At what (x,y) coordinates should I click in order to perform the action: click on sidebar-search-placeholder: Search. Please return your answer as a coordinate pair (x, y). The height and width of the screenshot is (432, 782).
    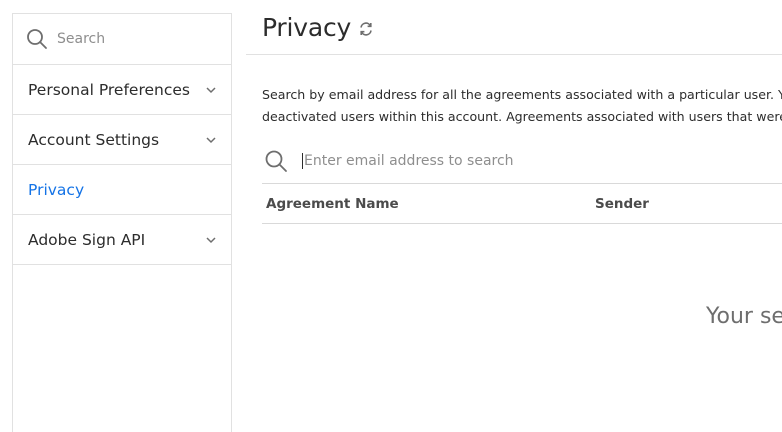
    Looking at the image, I should click on (81, 39).